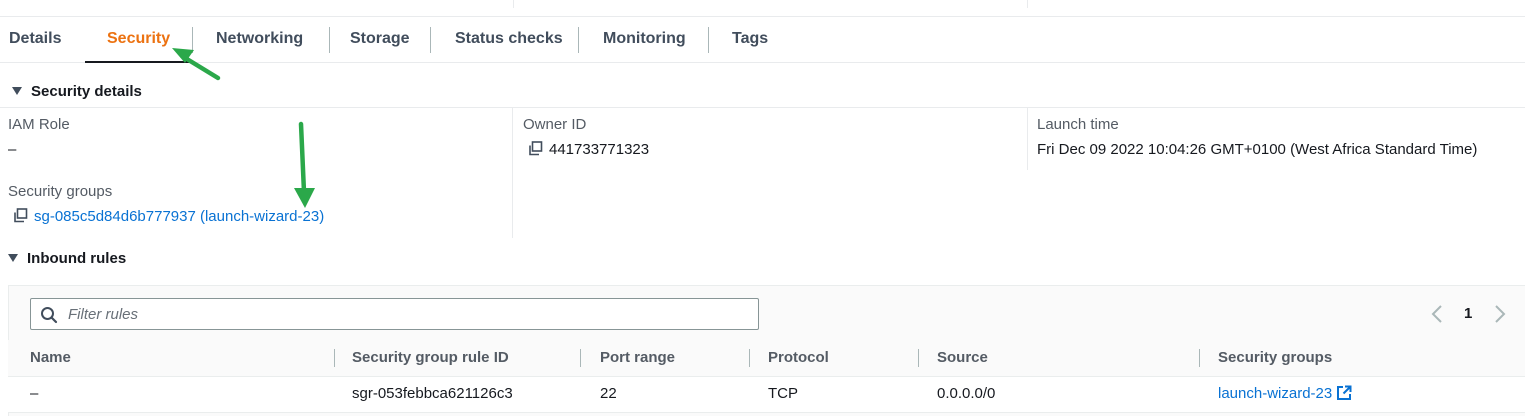 The height and width of the screenshot is (416, 1525). What do you see at coordinates (138, 40) in the screenshot?
I see `tab-security: Security` at bounding box center [138, 40].